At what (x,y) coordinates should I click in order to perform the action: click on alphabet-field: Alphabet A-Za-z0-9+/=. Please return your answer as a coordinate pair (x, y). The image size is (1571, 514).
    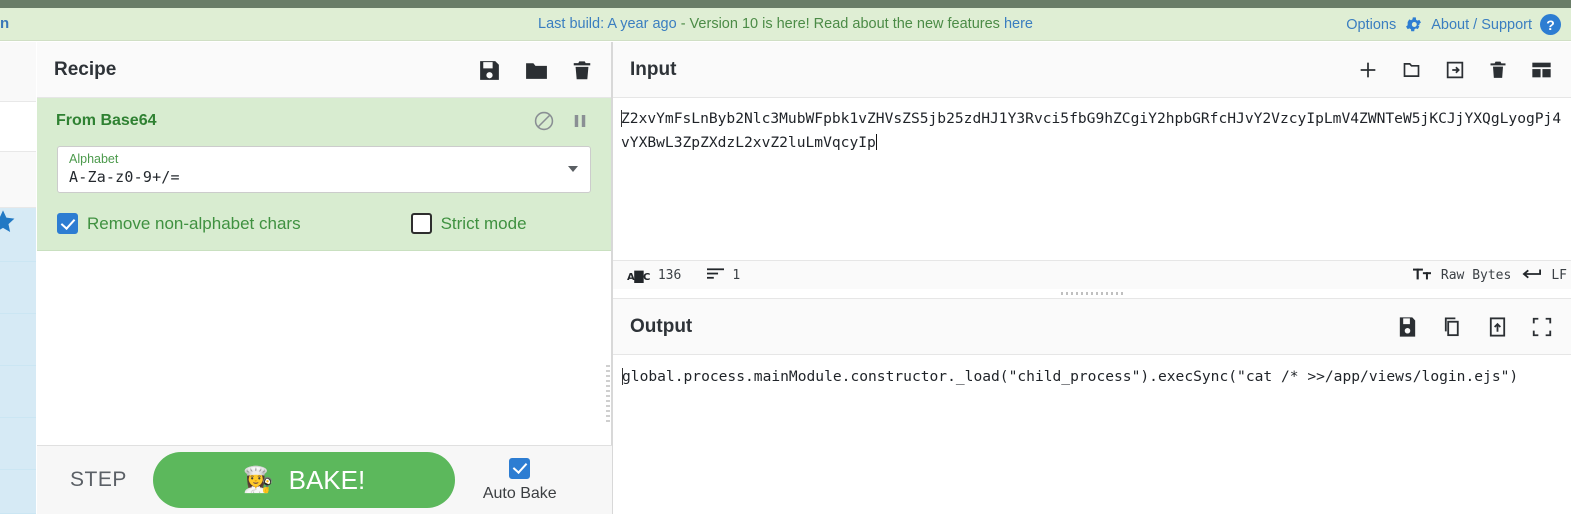
    Looking at the image, I should click on (324, 169).